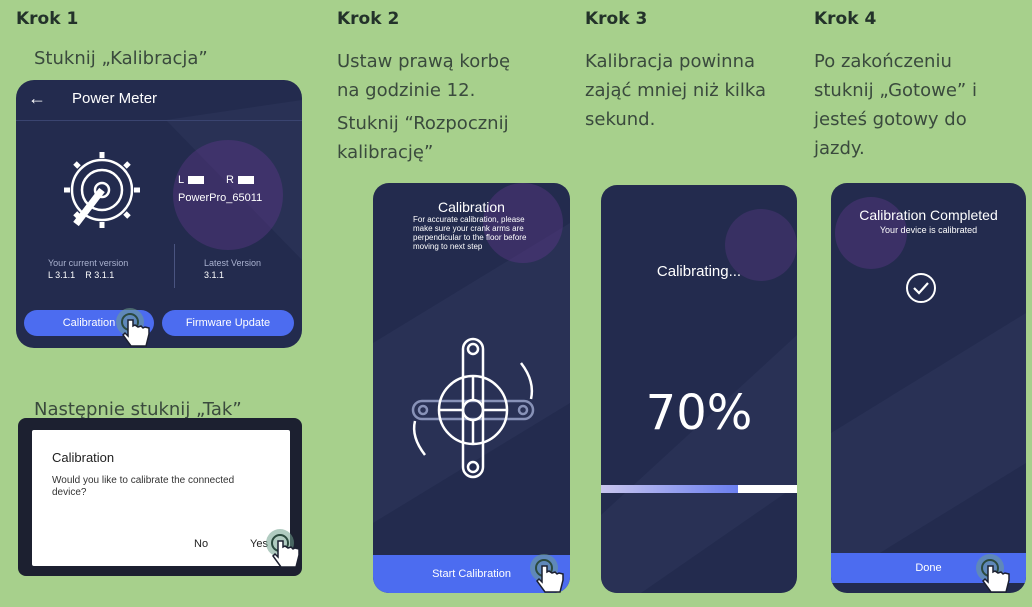 The width and height of the screenshot is (1032, 607). Describe the element at coordinates (181, 180) in the screenshot. I see `left-battery-label: L` at that location.